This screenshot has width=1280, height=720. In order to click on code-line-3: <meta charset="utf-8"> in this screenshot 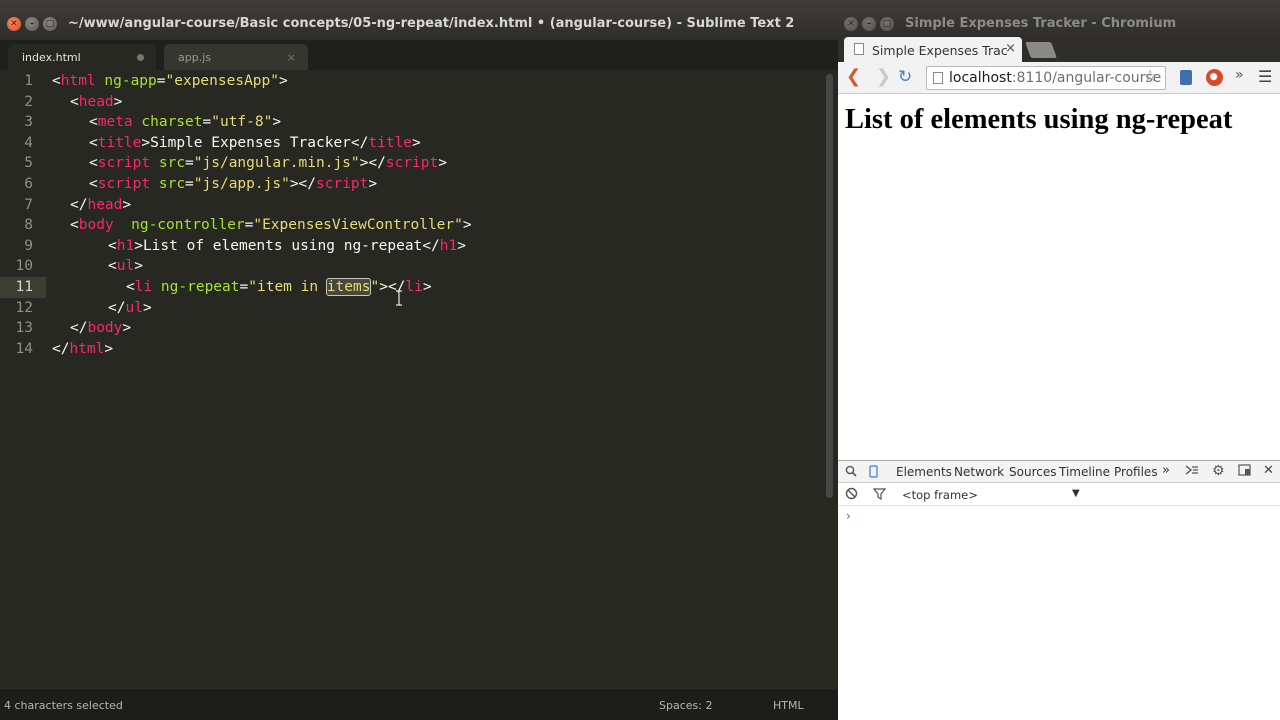, I will do `click(185, 122)`.